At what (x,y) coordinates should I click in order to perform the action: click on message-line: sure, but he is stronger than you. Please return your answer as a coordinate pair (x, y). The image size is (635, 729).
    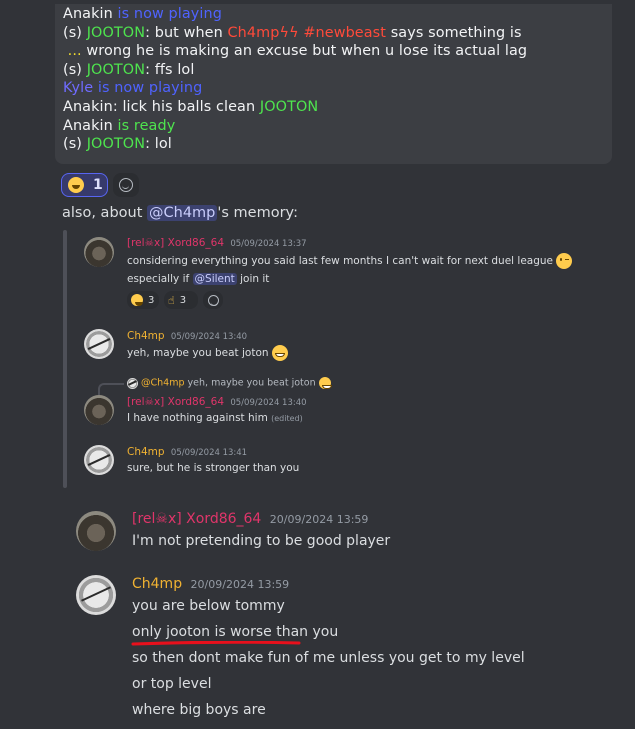
    Looking at the image, I should click on (213, 468).